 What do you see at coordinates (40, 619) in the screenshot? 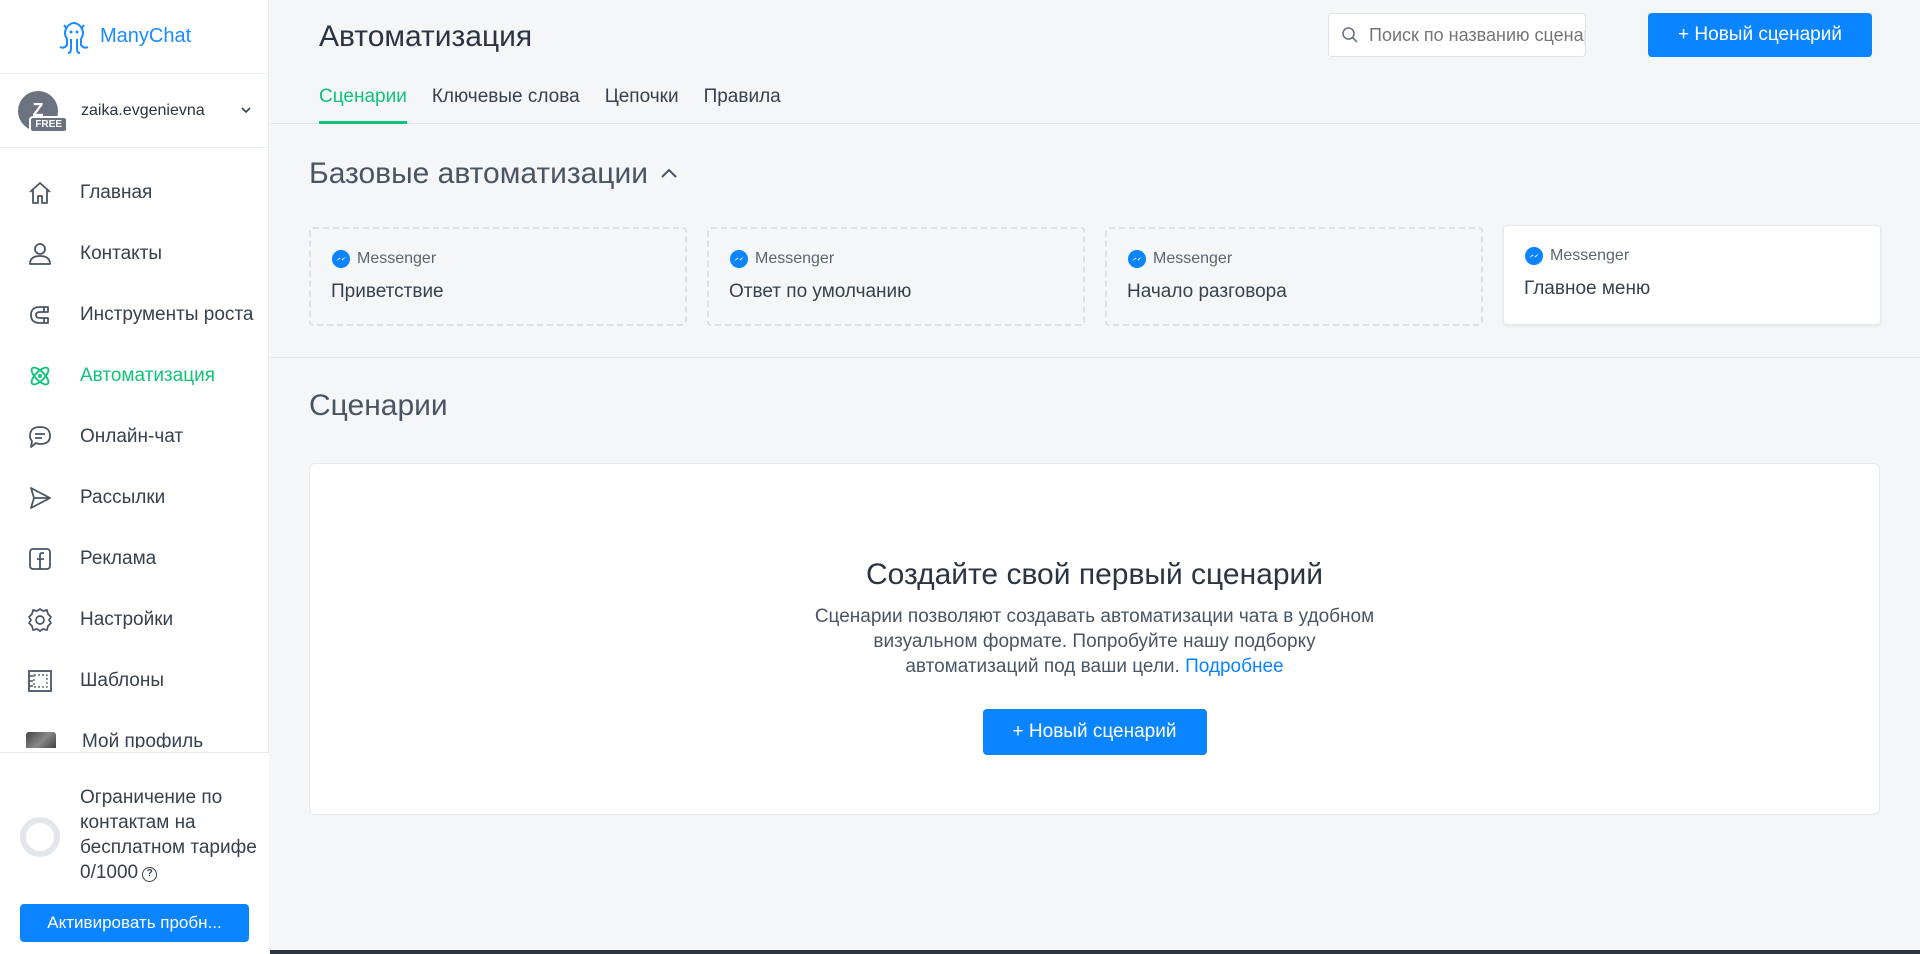
I see `gear-icon` at bounding box center [40, 619].